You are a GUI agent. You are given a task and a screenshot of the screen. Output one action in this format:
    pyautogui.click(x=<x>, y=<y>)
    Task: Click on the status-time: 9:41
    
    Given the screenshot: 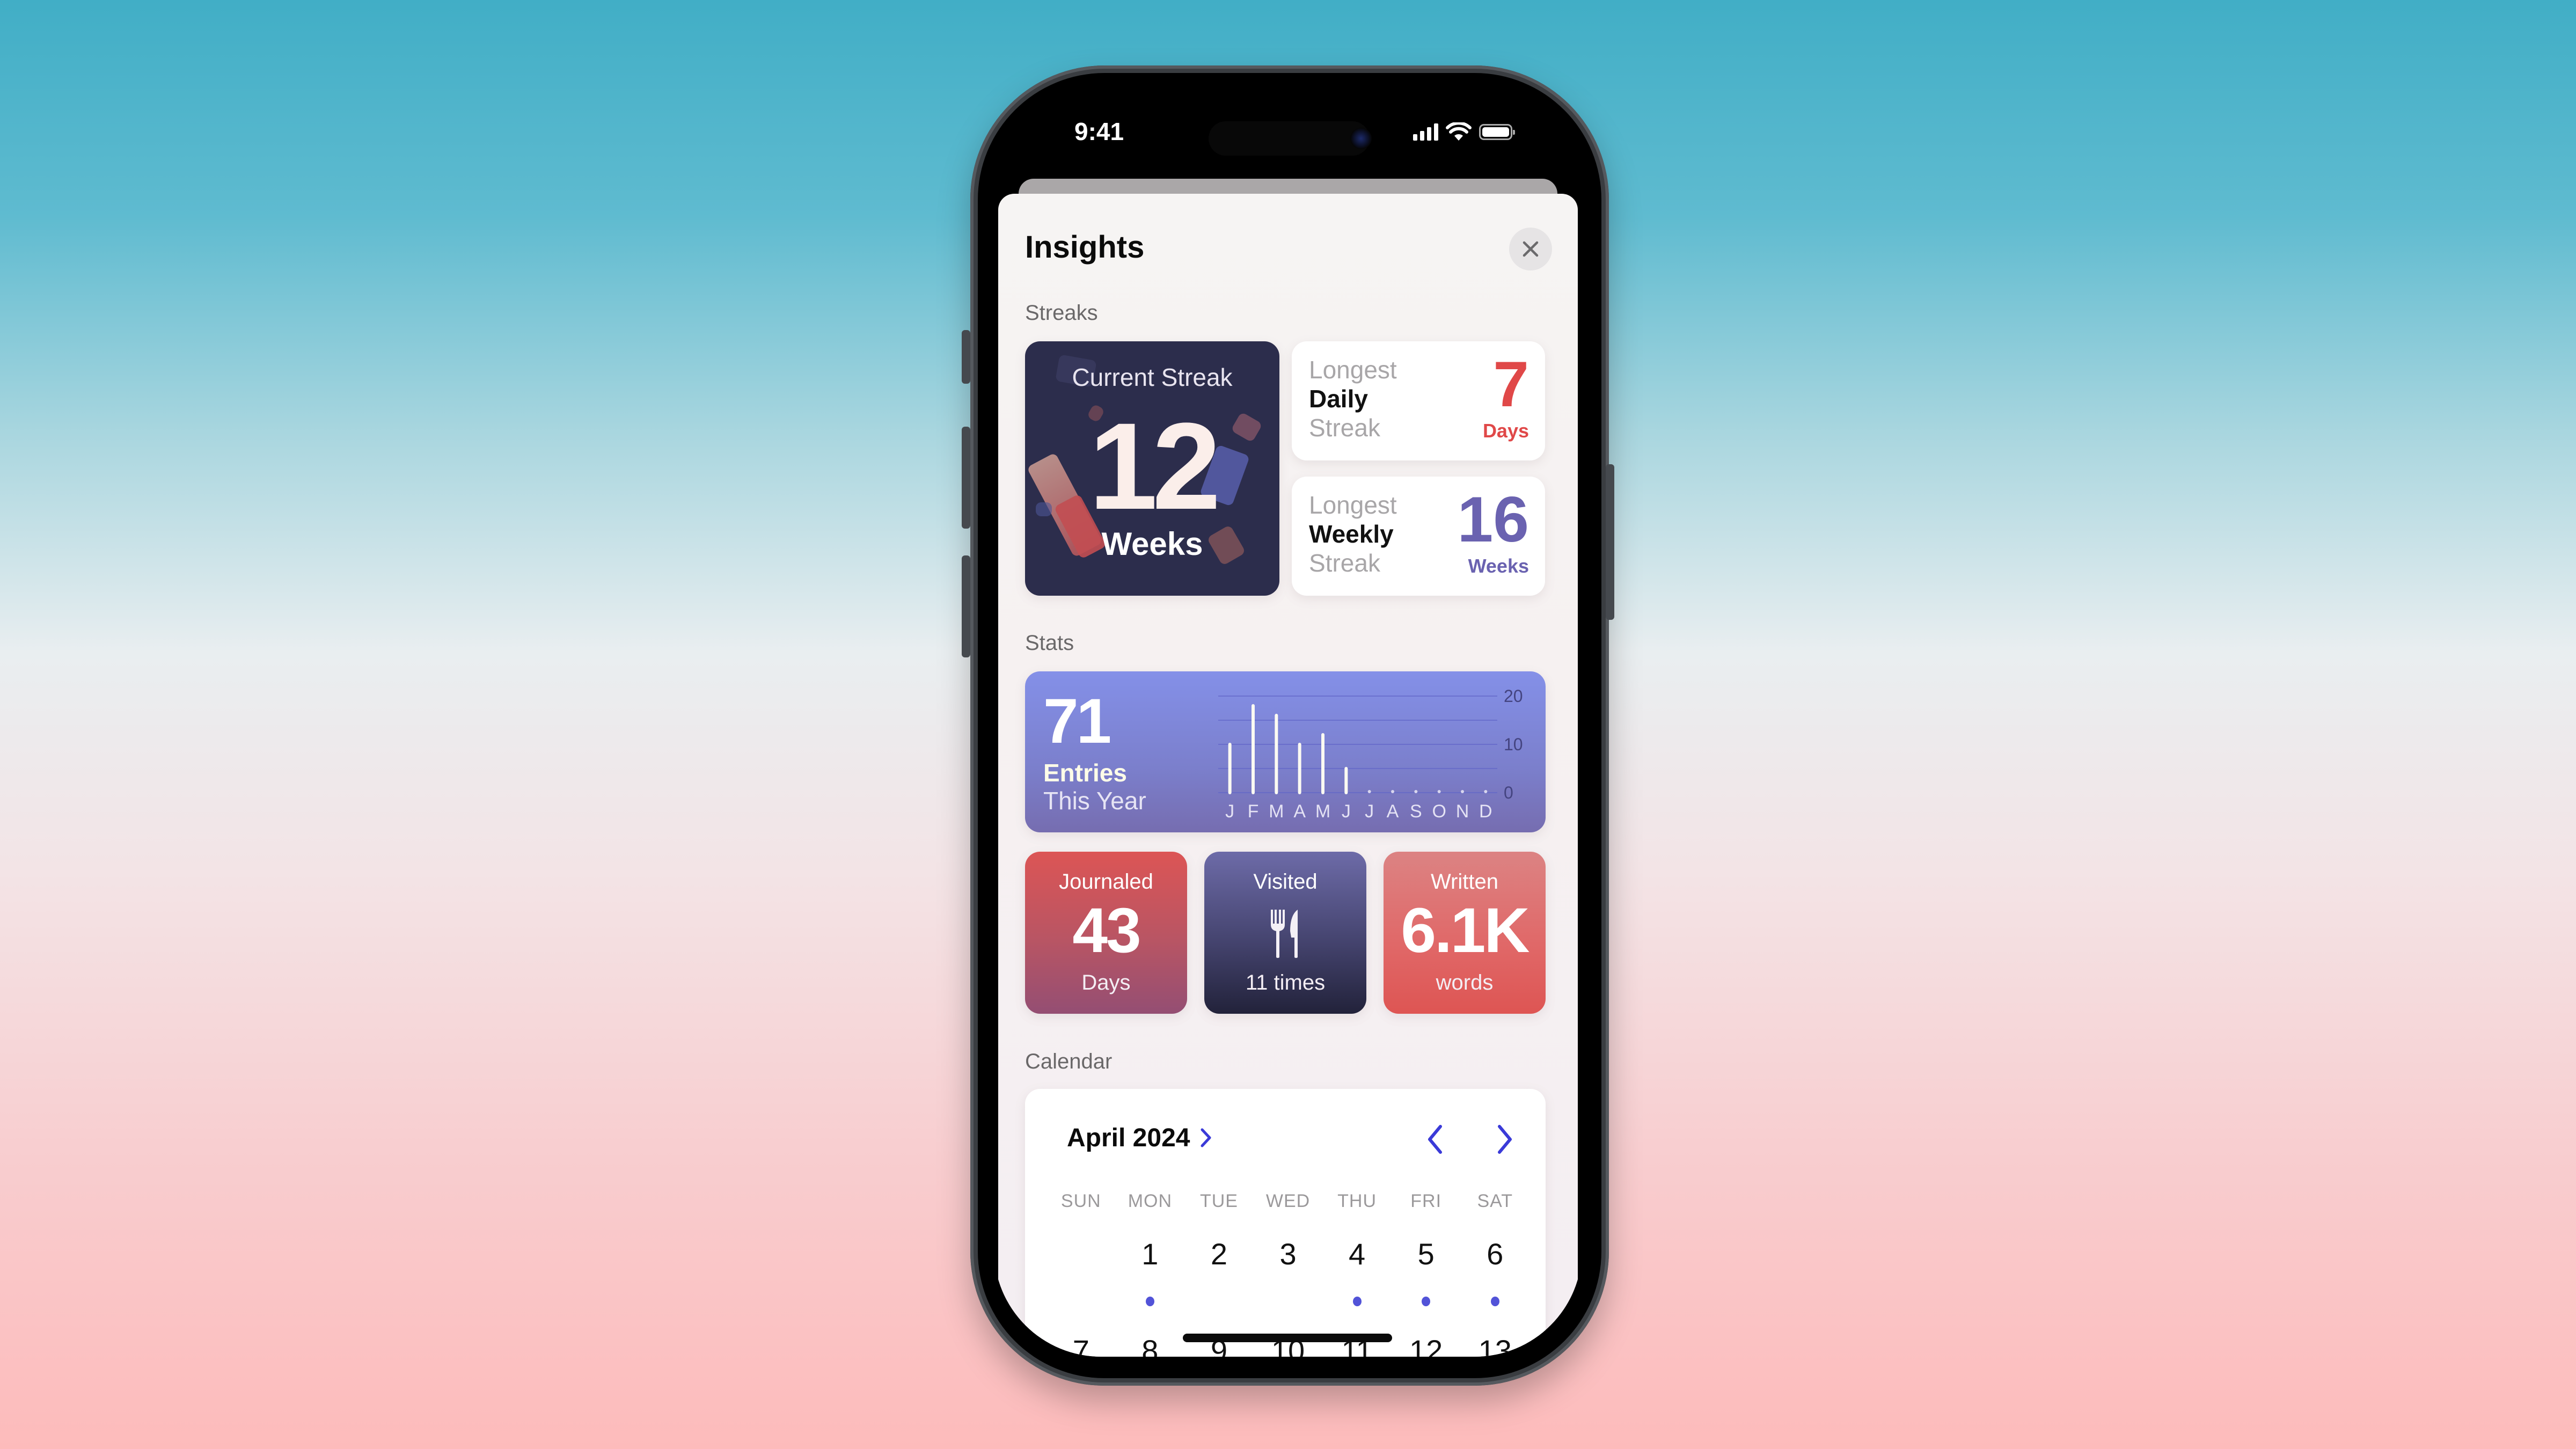 What is the action you would take?
    pyautogui.click(x=1099, y=131)
    